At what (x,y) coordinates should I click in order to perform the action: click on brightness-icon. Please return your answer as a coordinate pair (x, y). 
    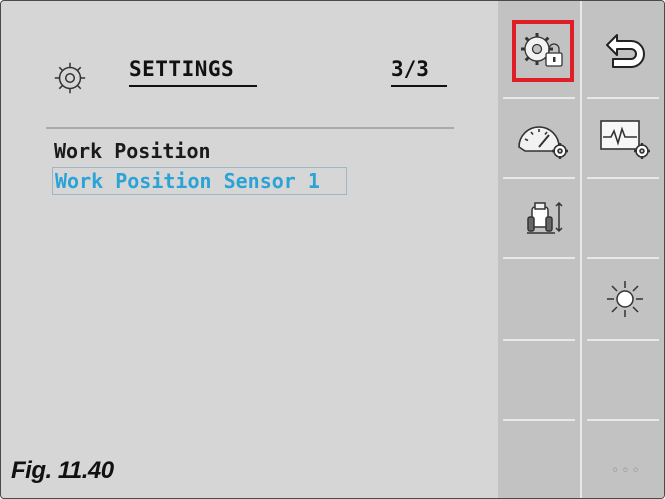
    Looking at the image, I should click on (625, 299).